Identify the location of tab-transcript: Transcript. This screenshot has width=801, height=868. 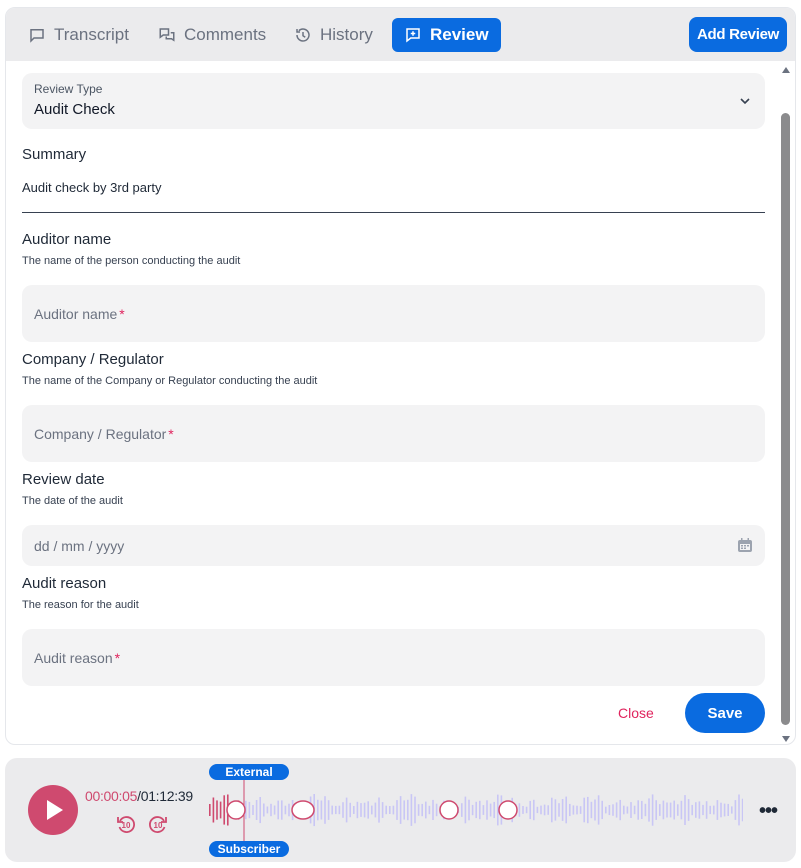
(78, 35).